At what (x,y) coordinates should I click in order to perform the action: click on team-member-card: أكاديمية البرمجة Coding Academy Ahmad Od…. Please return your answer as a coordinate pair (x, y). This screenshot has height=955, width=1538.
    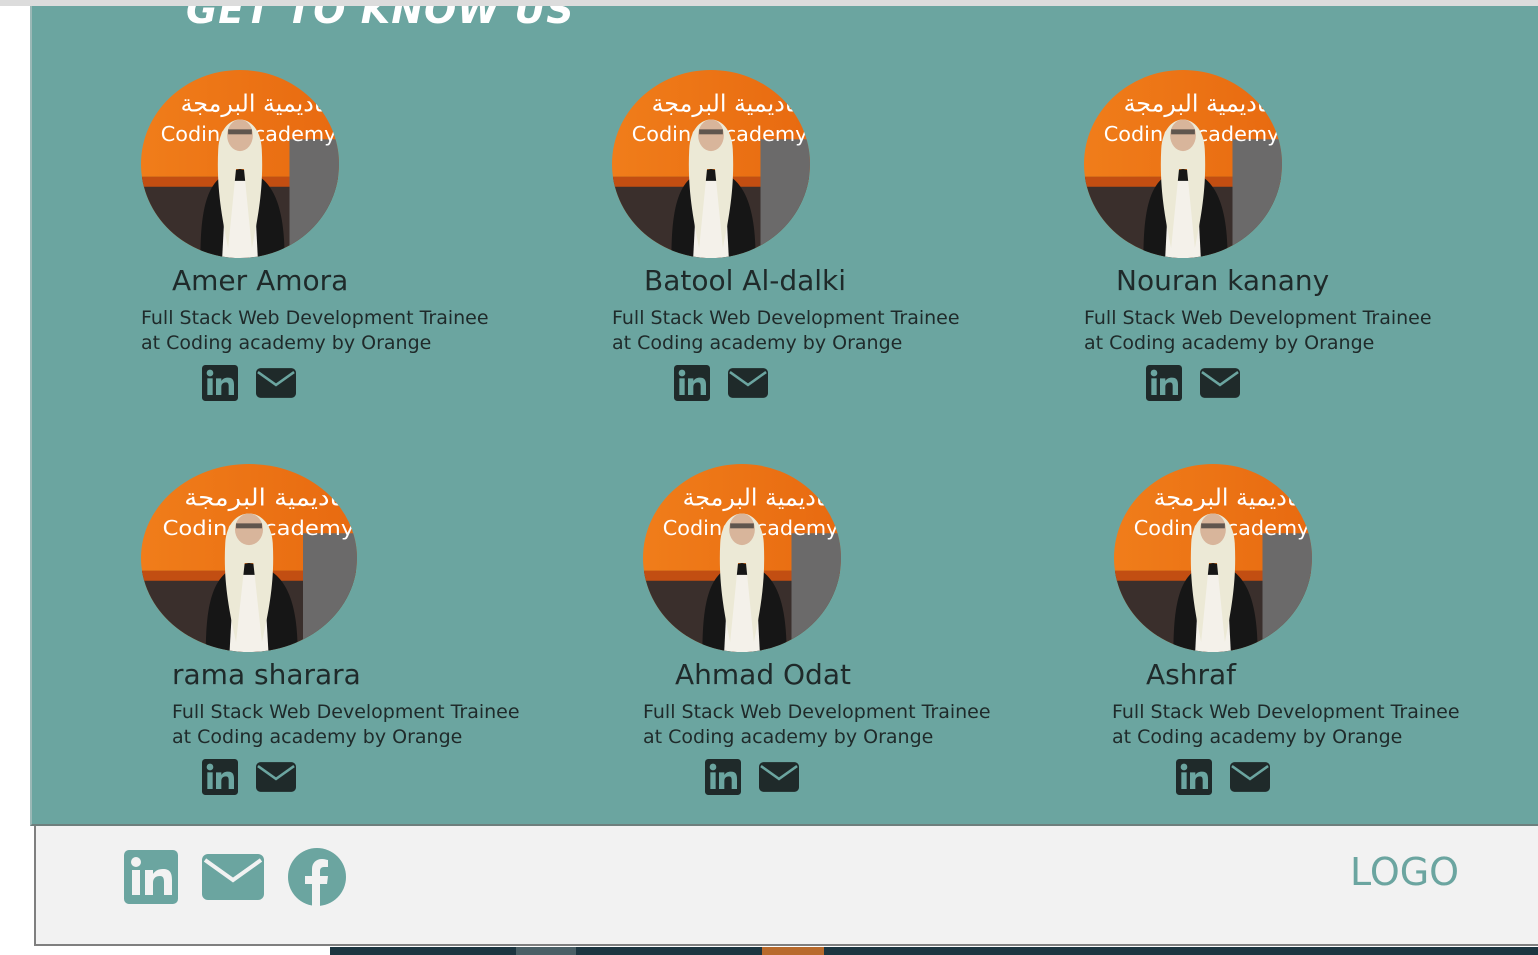
    Looking at the image, I should click on (843, 634).